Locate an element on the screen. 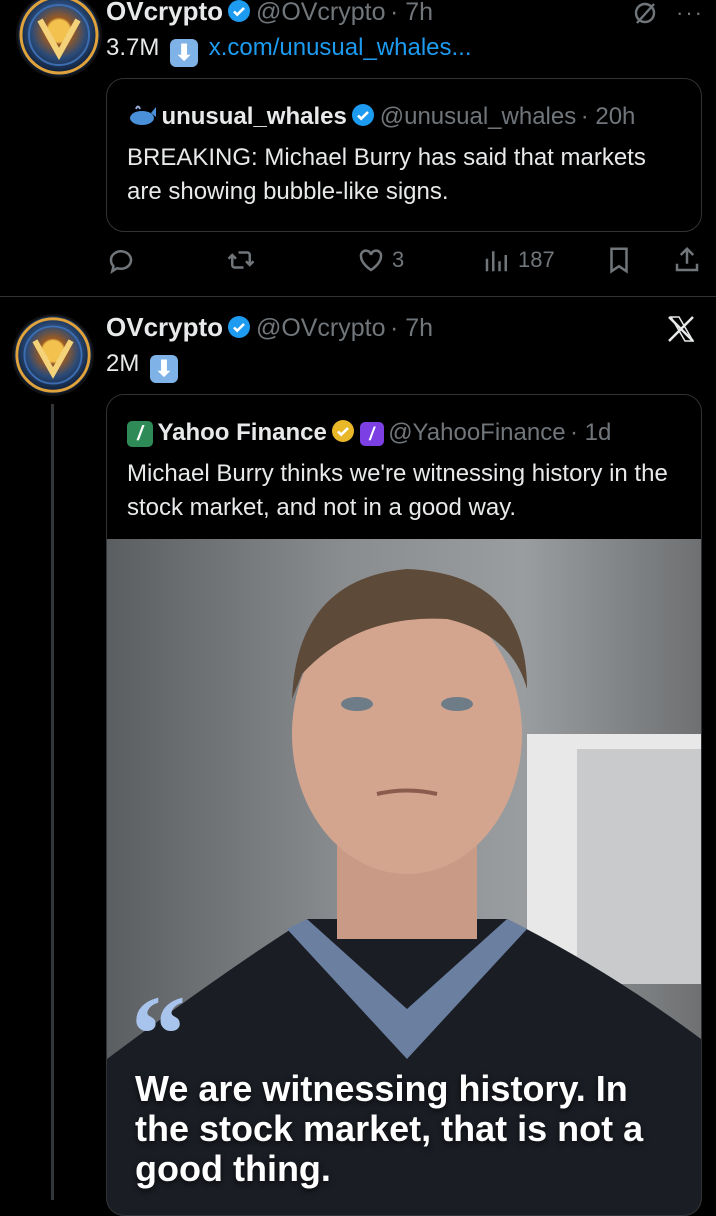  bookmark-icon is located at coordinates (619, 260).